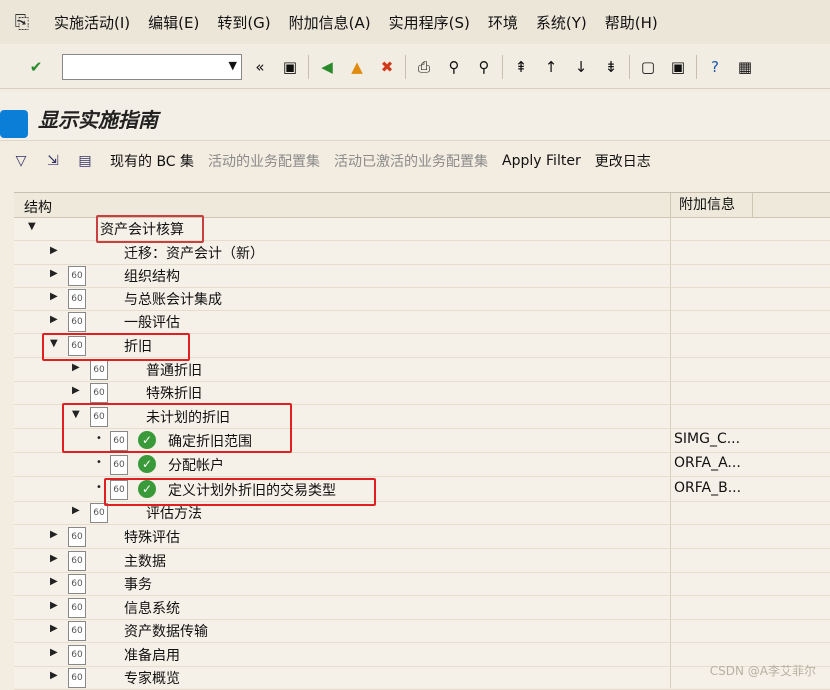  I want to click on shortcut-icon: ▣, so click(678, 67).